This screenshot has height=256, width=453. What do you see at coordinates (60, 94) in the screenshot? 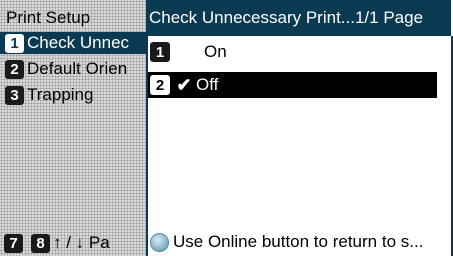
I see `menu-item-label: Trapping` at bounding box center [60, 94].